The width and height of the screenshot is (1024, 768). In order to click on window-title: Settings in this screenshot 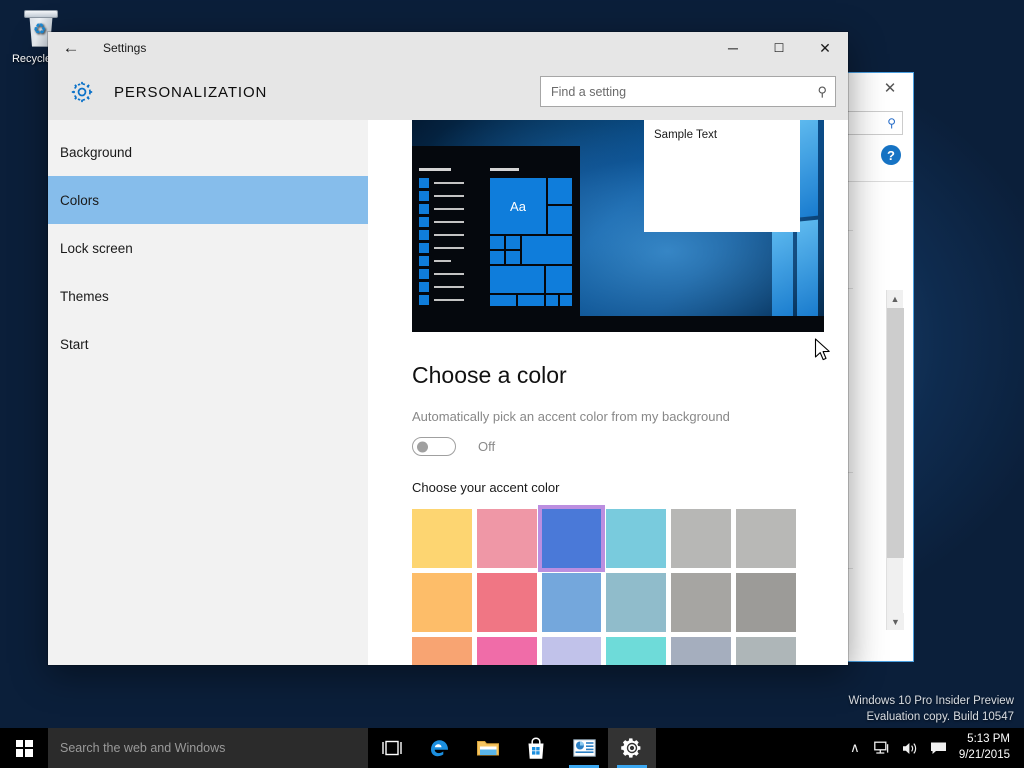, I will do `click(125, 48)`.